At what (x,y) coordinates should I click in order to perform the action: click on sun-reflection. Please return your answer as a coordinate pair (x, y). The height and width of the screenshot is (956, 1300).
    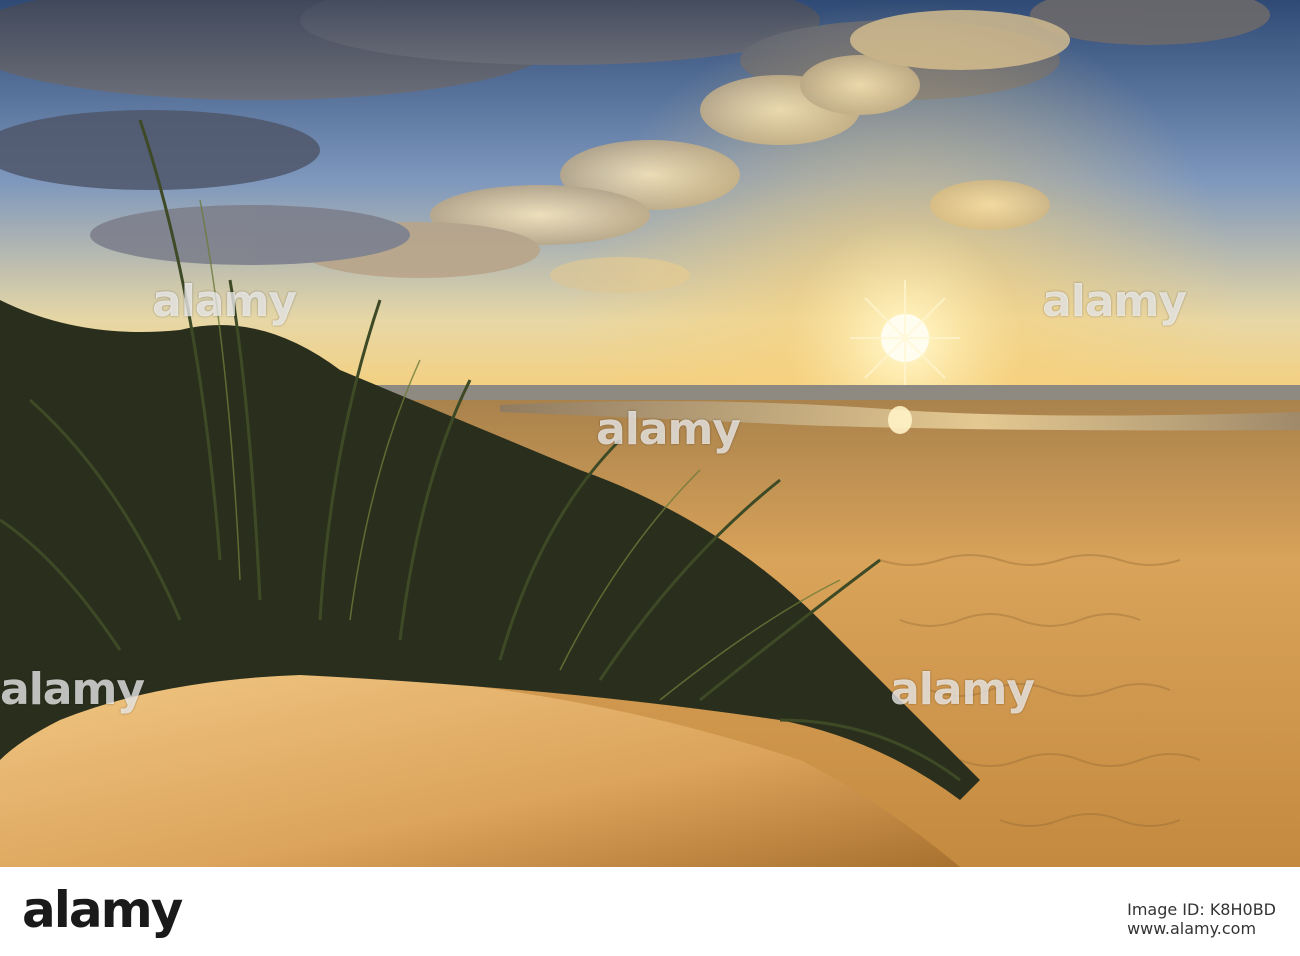
    Looking at the image, I should click on (900, 420).